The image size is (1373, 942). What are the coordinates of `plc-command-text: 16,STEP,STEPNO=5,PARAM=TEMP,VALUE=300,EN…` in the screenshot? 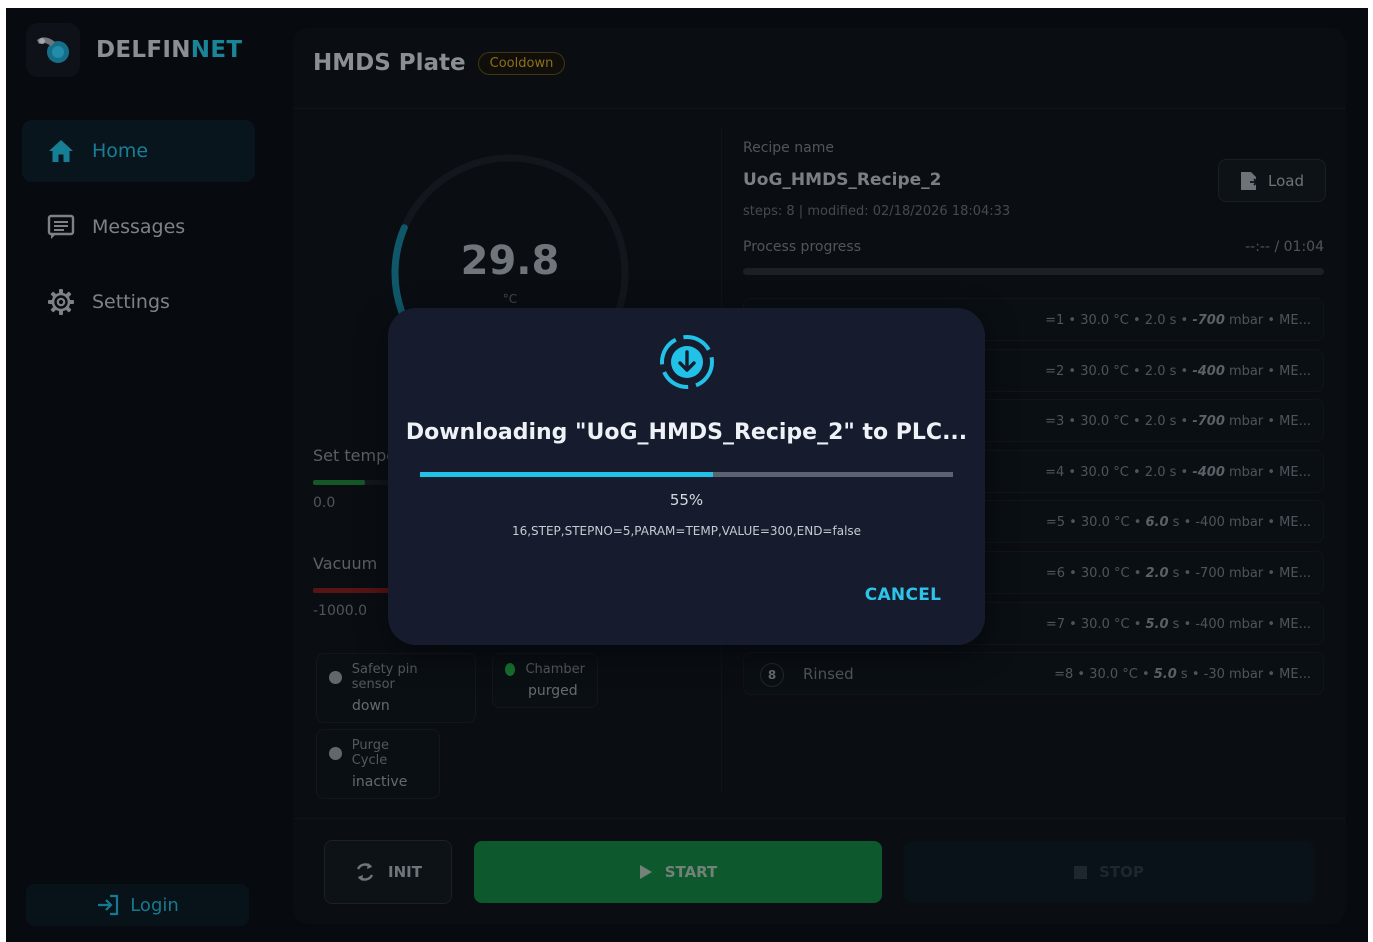 It's located at (686, 531).